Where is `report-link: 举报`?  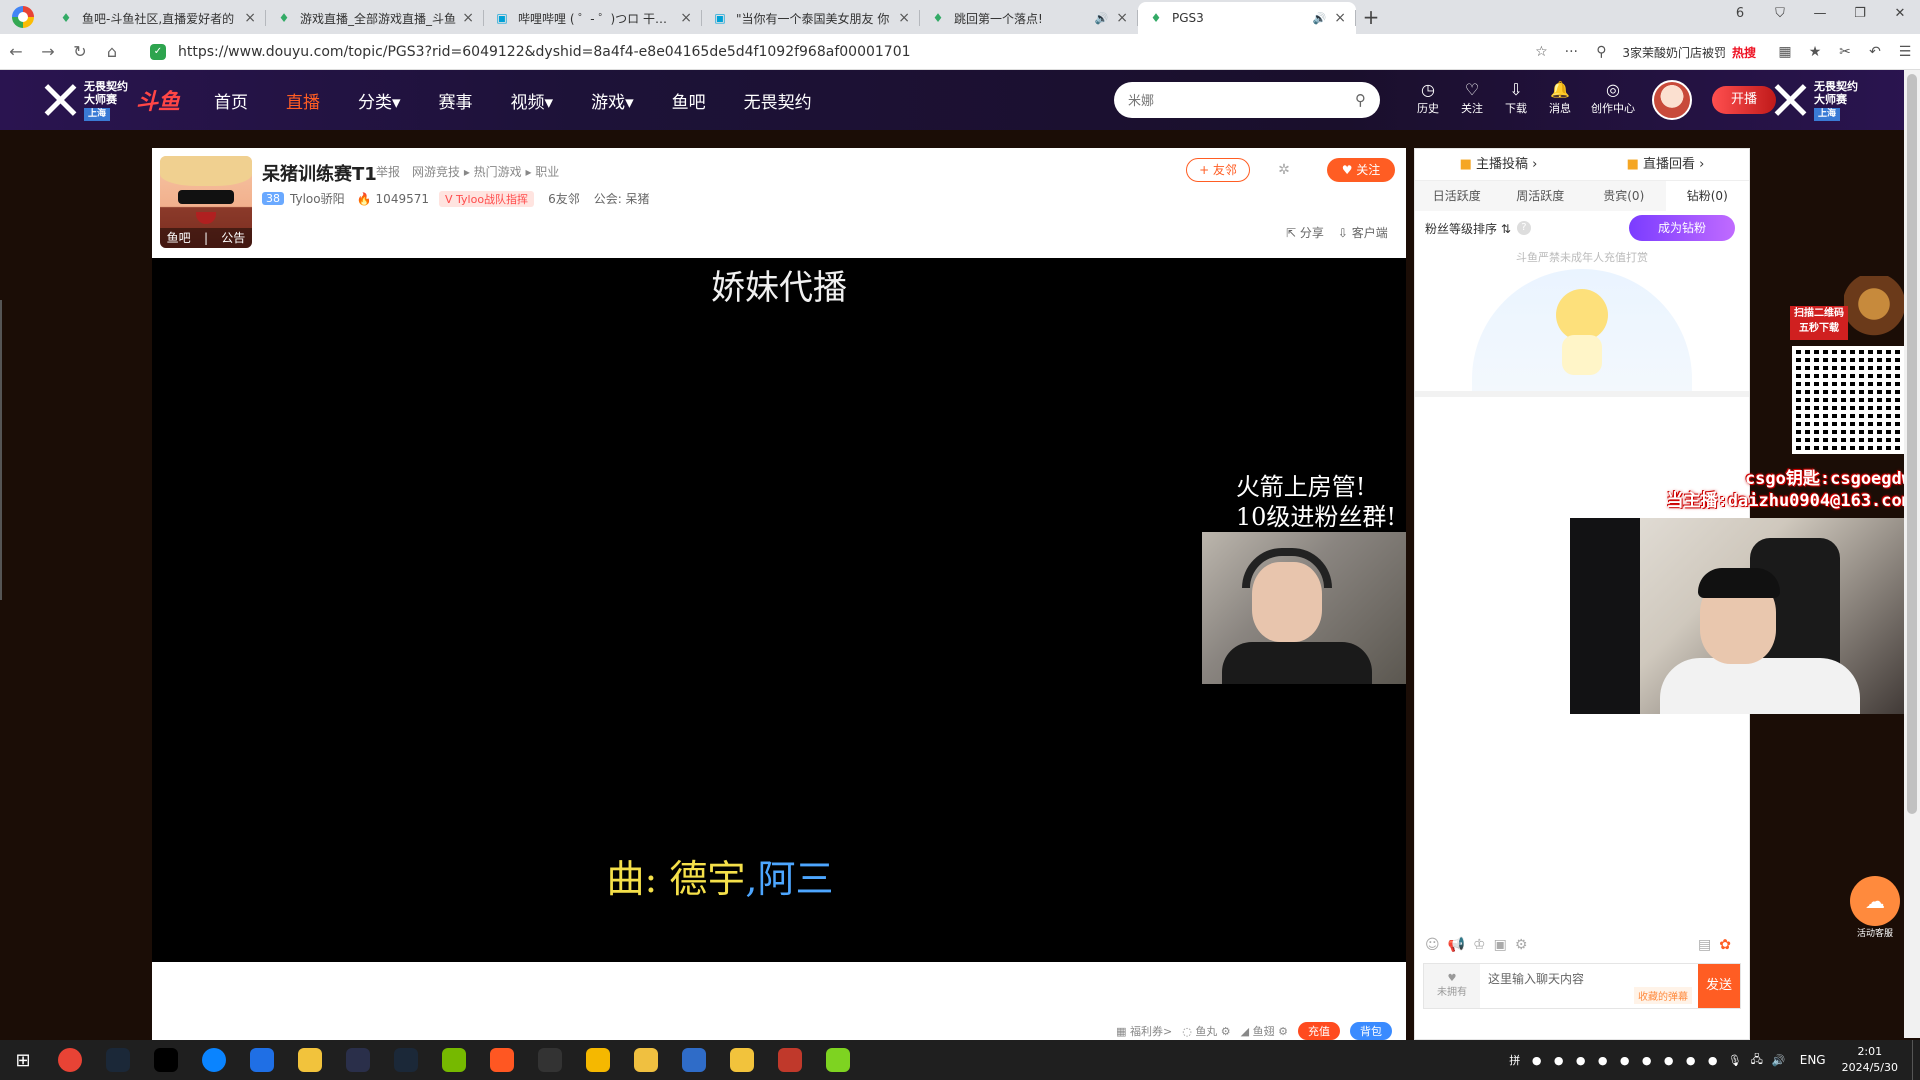
report-link: 举报 is located at coordinates (388, 171).